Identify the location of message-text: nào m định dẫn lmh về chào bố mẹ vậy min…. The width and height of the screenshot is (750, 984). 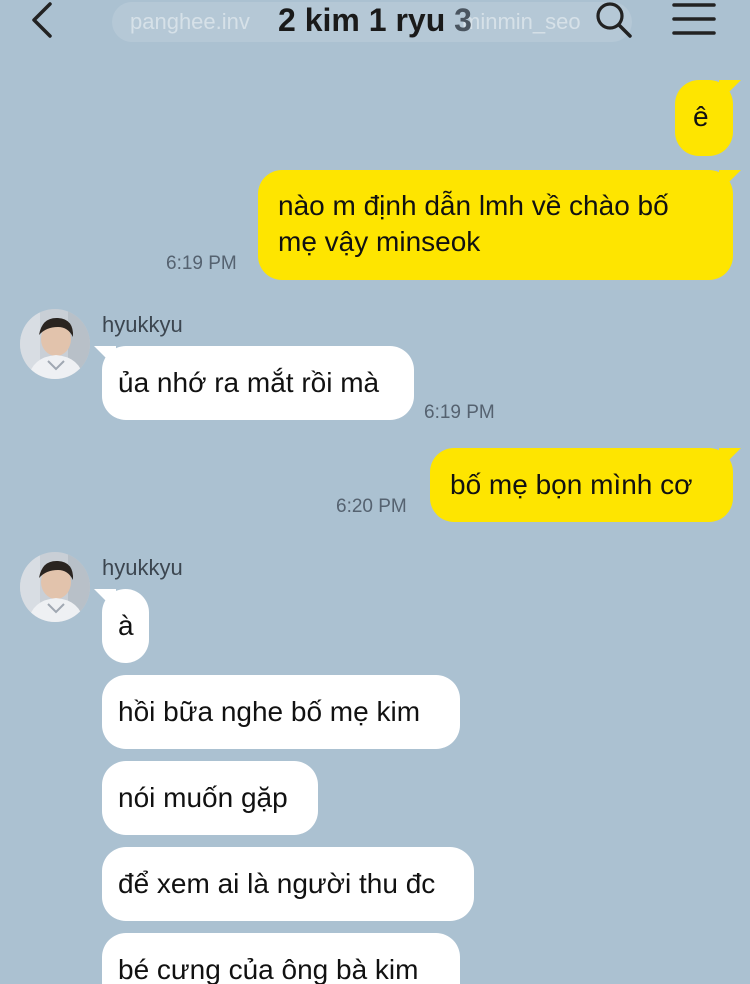
(473, 223).